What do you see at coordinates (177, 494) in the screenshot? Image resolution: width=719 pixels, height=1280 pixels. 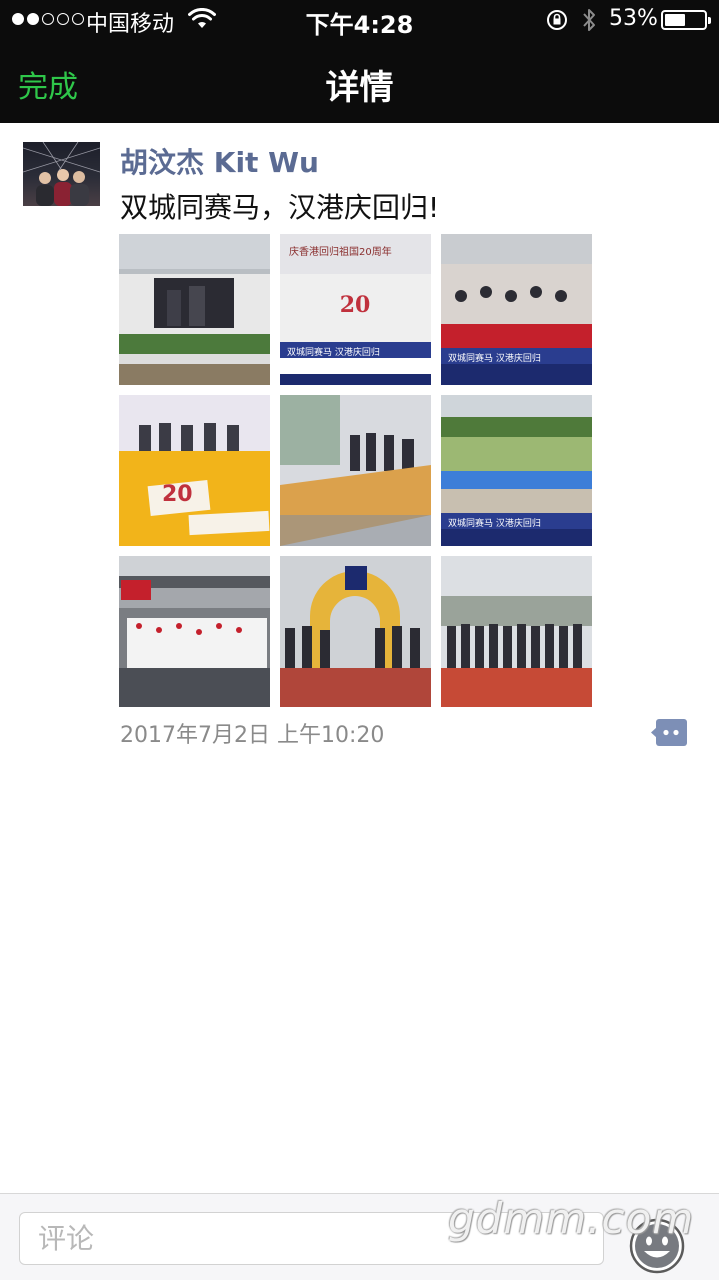 I see `photo-4-headline: 20` at bounding box center [177, 494].